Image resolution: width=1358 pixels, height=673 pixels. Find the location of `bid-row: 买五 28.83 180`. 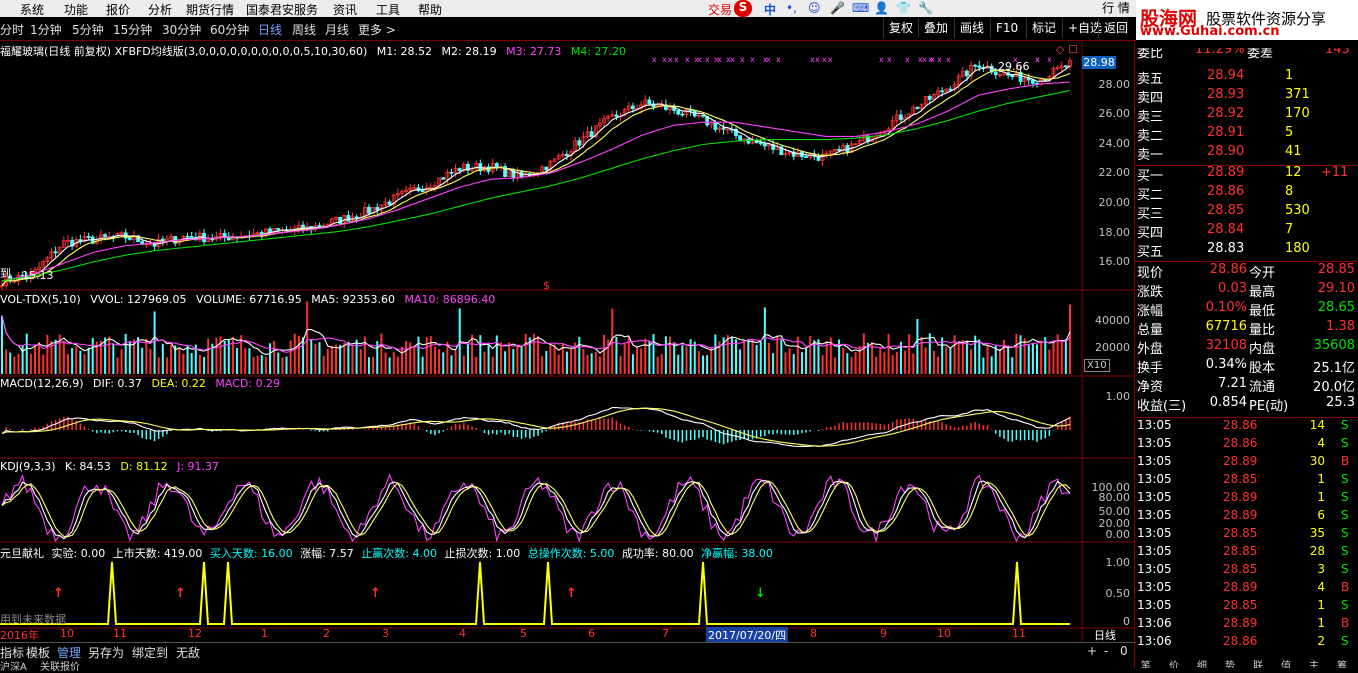

bid-row: 买五 28.83 180 is located at coordinates (1246, 250).